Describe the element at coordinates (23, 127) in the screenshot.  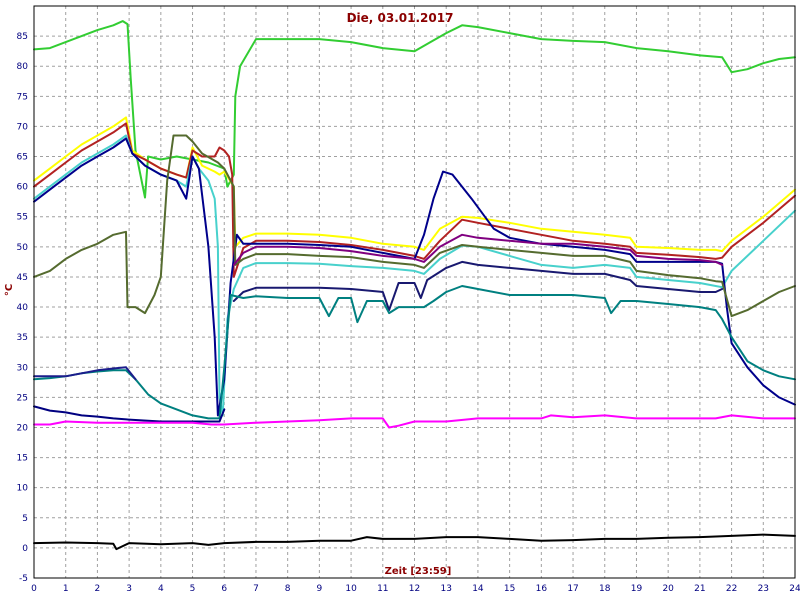
I see `y-tick-label: 70` at that location.